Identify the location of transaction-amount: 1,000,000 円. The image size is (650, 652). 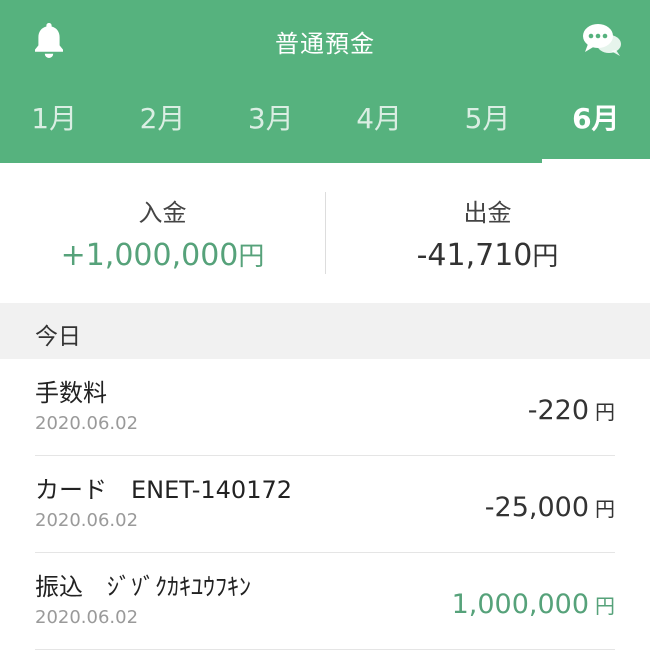
(533, 604).